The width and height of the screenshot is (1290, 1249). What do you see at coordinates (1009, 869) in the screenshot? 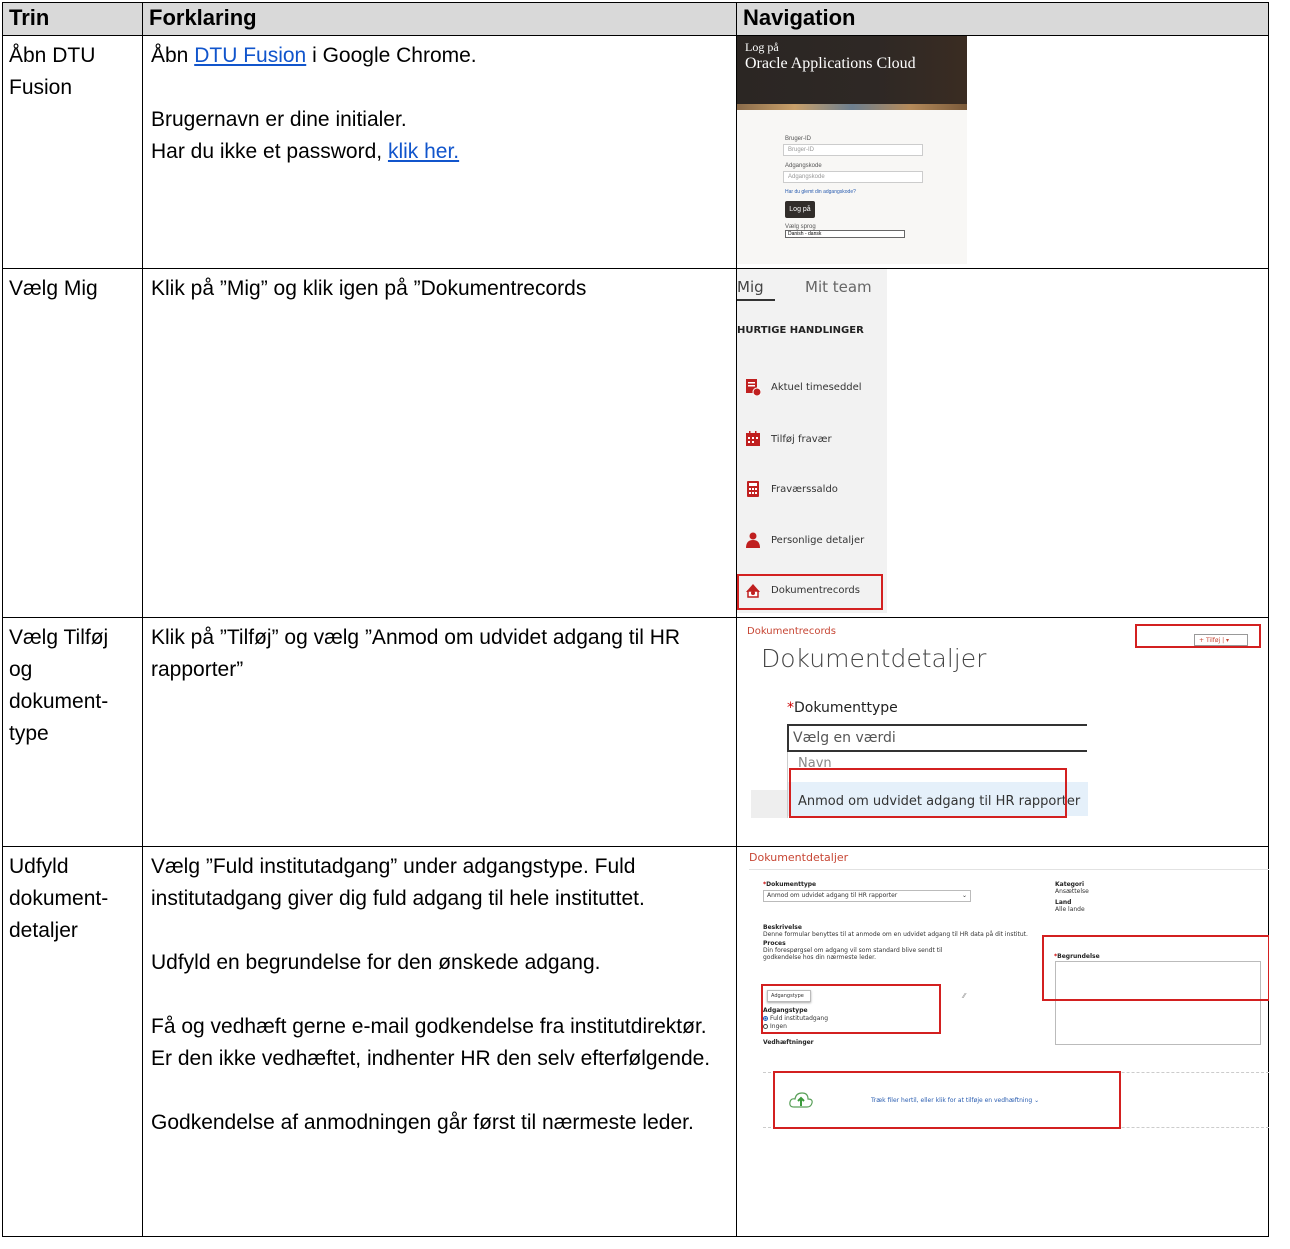
I see `divider` at bounding box center [1009, 869].